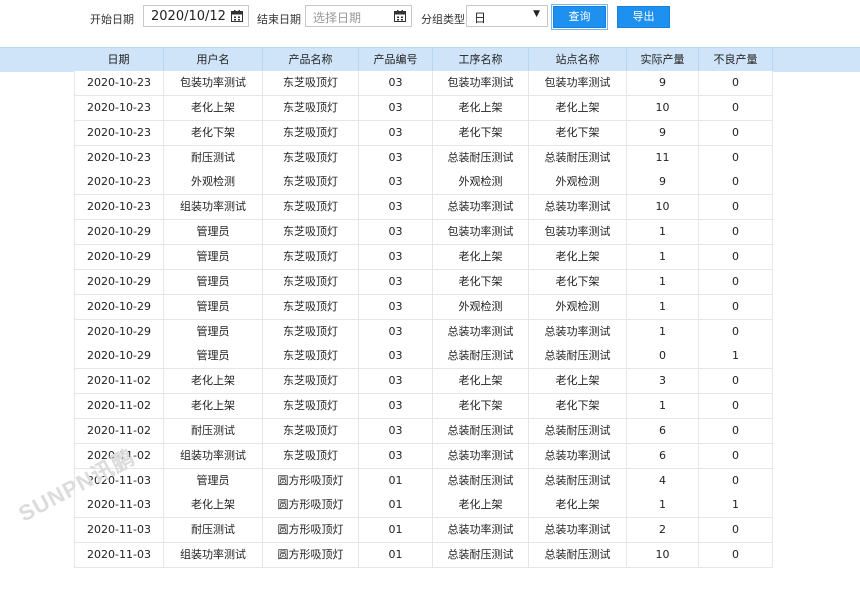 This screenshot has width=860, height=593. I want to click on table-row: 2020-11-03 管理员 圆方形吸顶灯 01 总装耐压测试 总装耐压测试 4 0, so click(430, 481).